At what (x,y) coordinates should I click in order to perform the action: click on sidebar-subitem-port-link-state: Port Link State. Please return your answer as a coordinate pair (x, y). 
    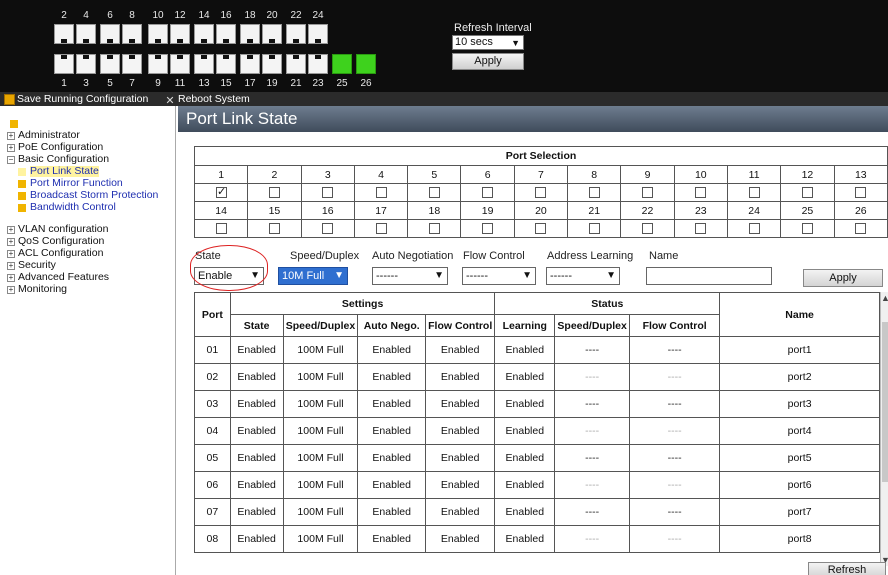
    Looking at the image, I should click on (58, 171).